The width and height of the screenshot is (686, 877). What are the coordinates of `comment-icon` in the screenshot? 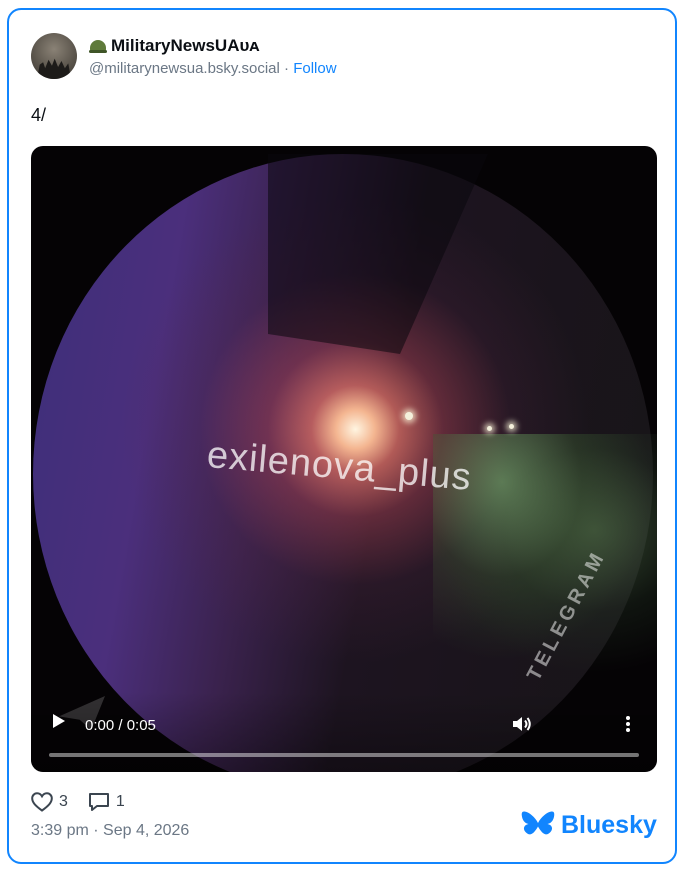 It's located at (98, 802).